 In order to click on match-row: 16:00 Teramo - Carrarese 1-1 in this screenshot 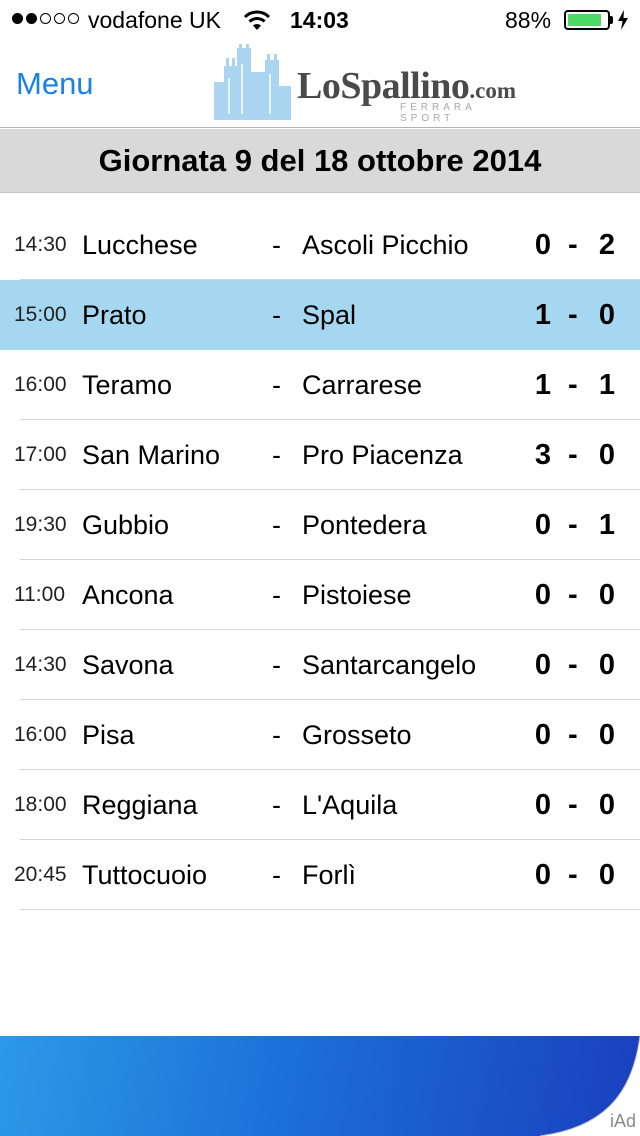, I will do `click(320, 385)`.